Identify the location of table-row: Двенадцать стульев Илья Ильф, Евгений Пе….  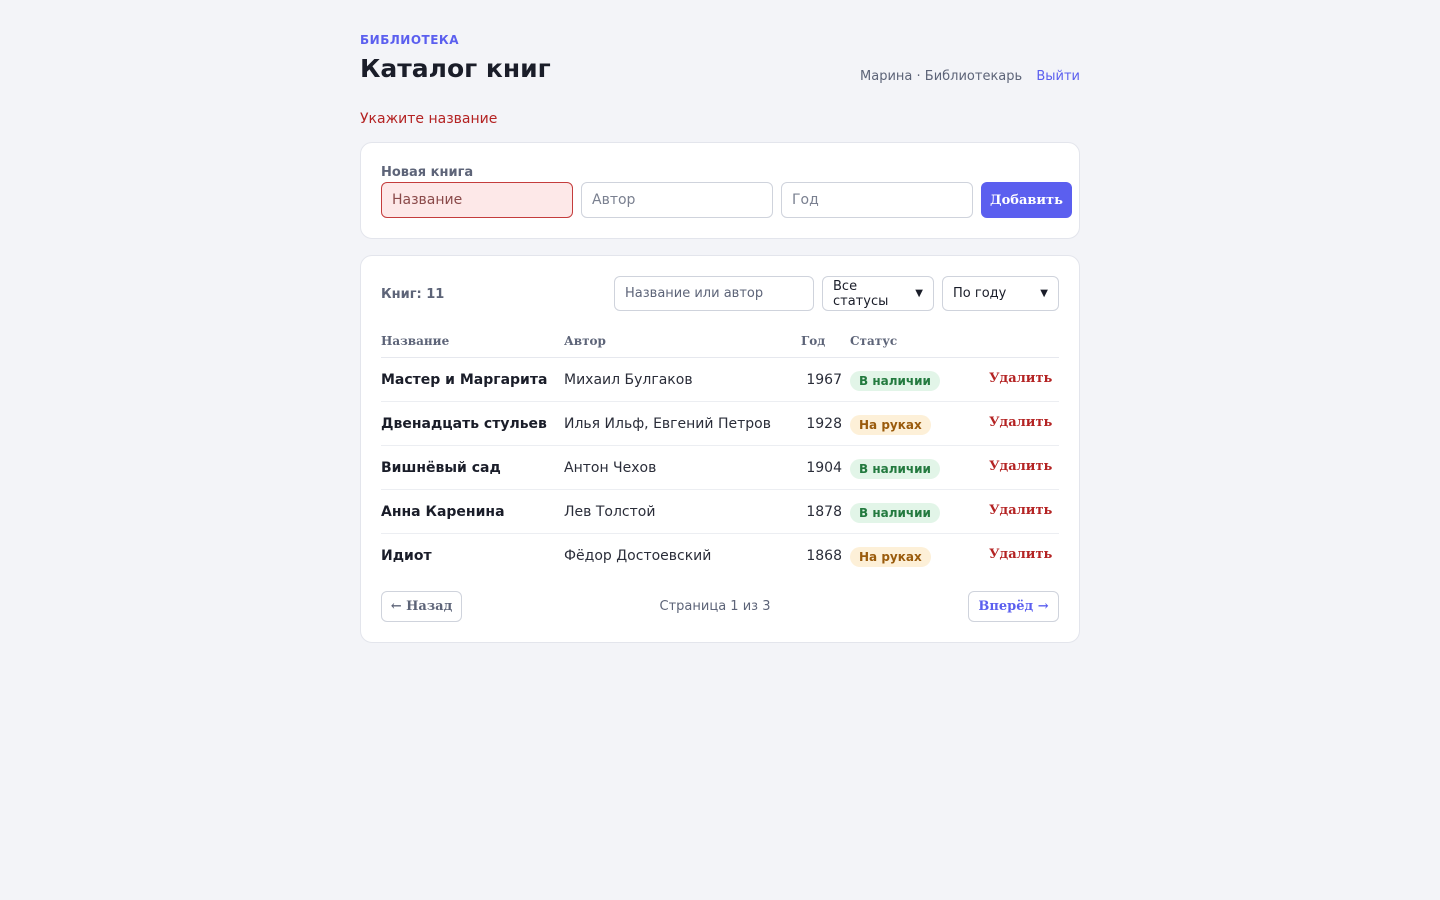
(720, 424).